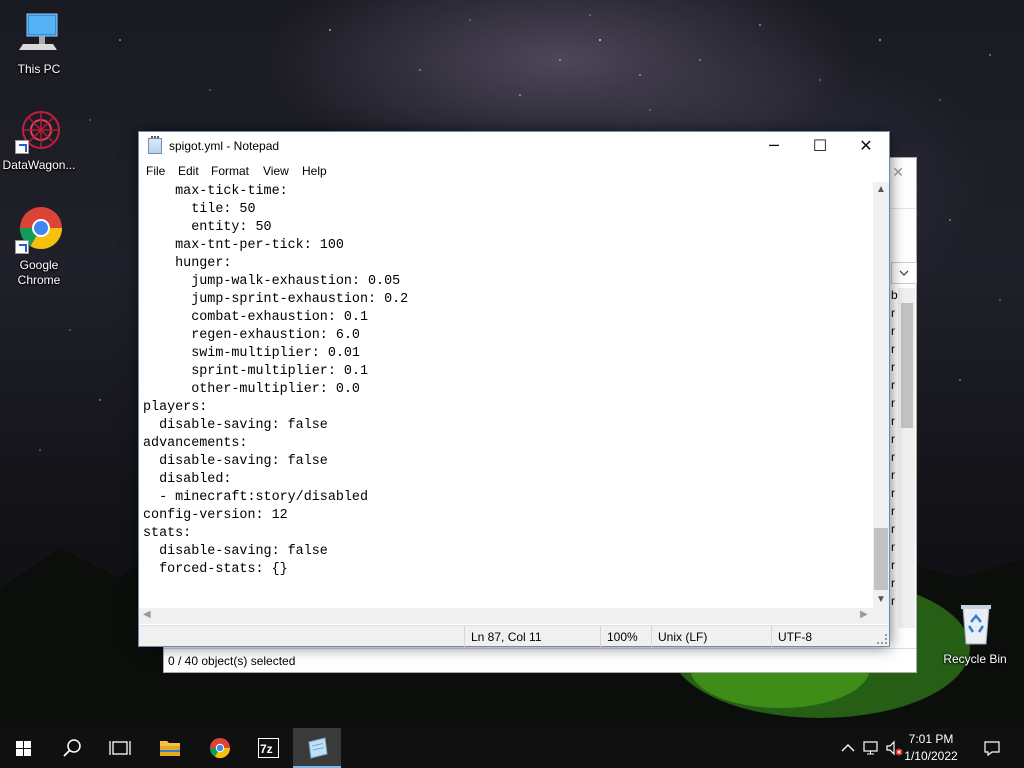 The height and width of the screenshot is (768, 1024). Describe the element at coordinates (230, 171) in the screenshot. I see `menu-format: Format` at that location.